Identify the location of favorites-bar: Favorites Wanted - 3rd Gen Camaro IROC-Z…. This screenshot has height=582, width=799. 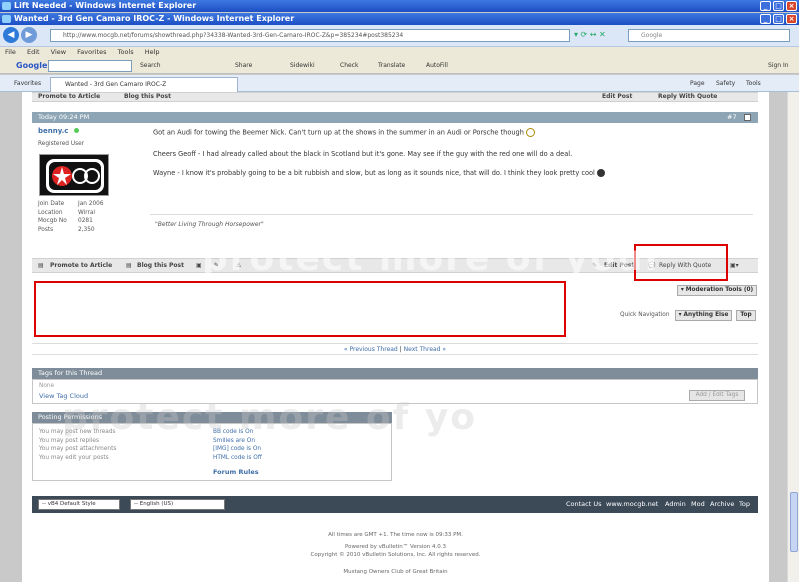
(399, 83).